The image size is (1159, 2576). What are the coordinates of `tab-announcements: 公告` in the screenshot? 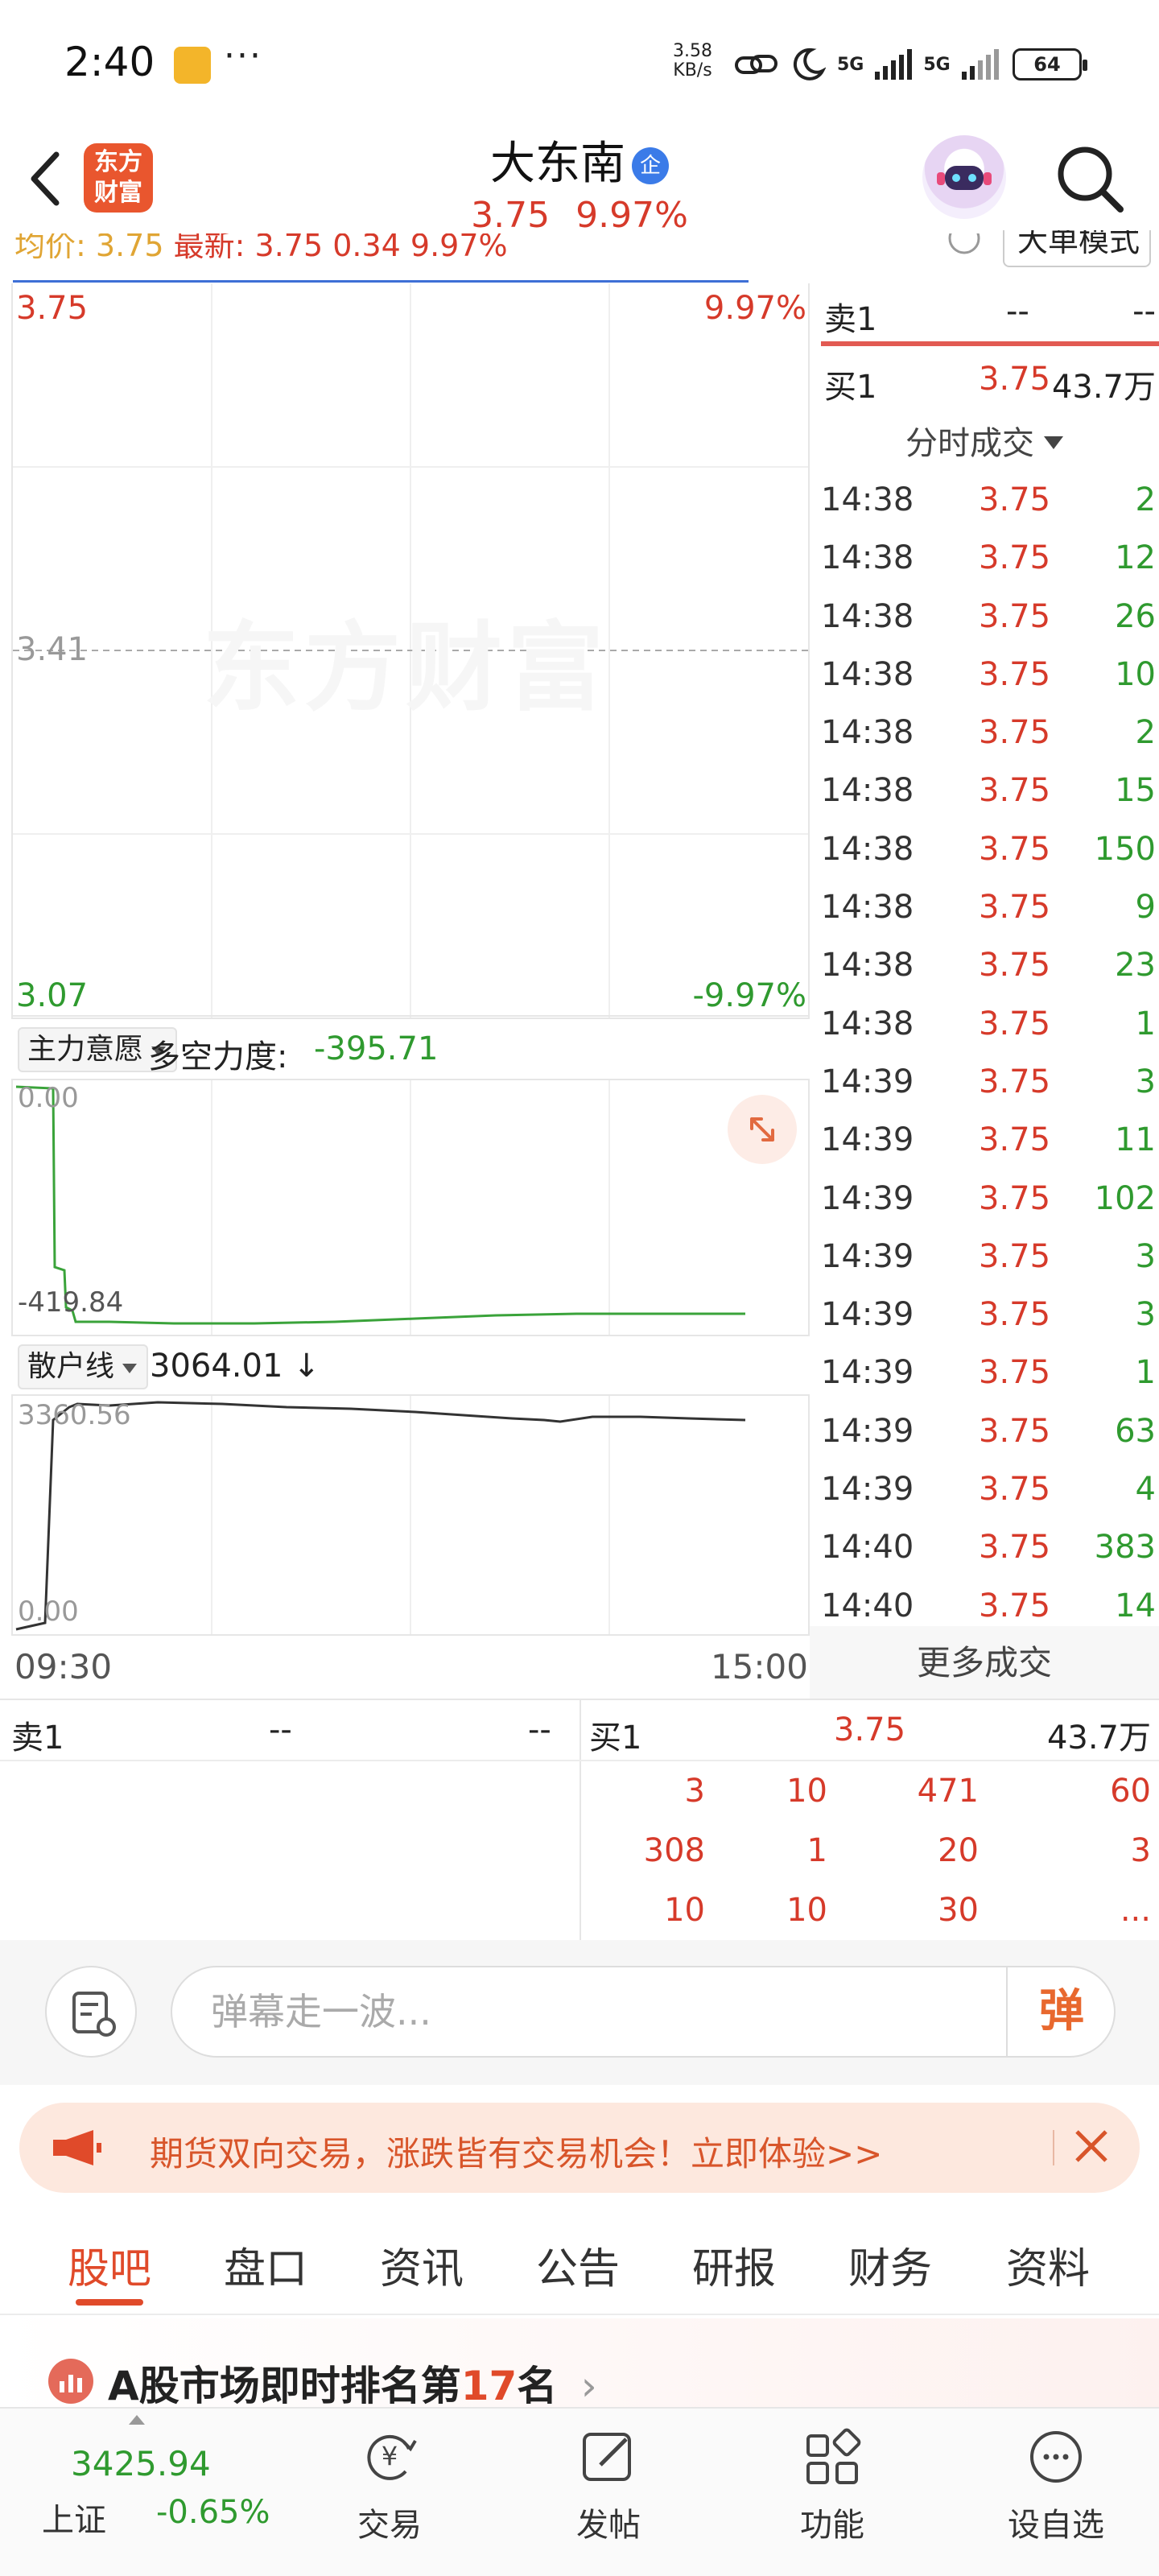 It's located at (578, 2265).